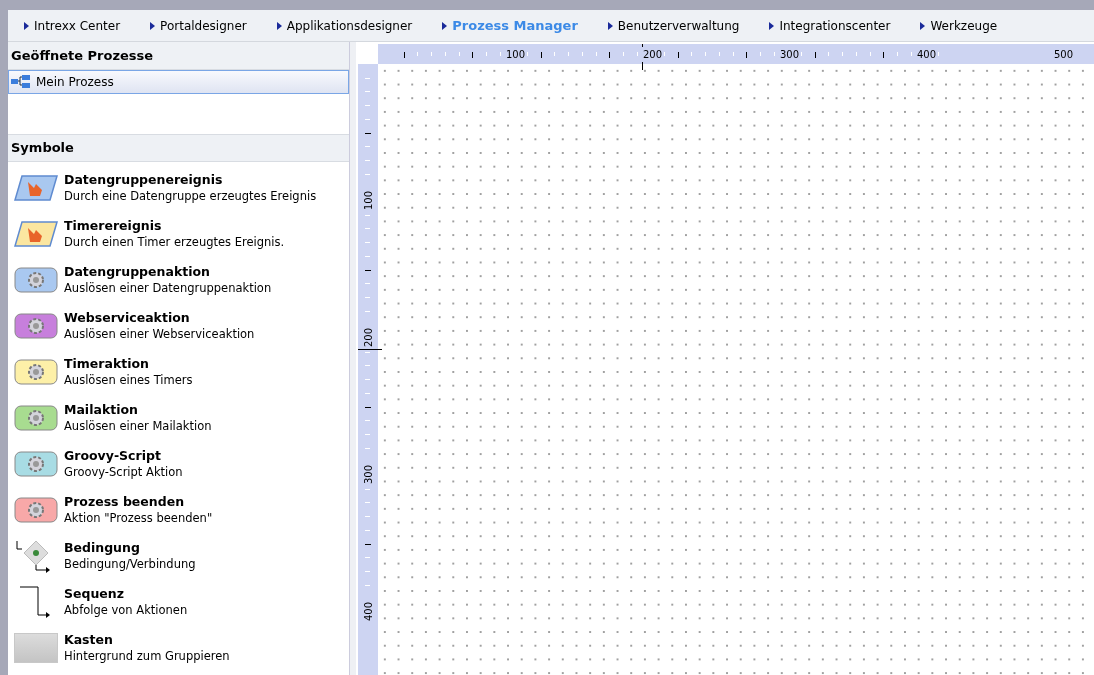 The image size is (1094, 675). I want to click on ruler-label: 200, so click(653, 54).